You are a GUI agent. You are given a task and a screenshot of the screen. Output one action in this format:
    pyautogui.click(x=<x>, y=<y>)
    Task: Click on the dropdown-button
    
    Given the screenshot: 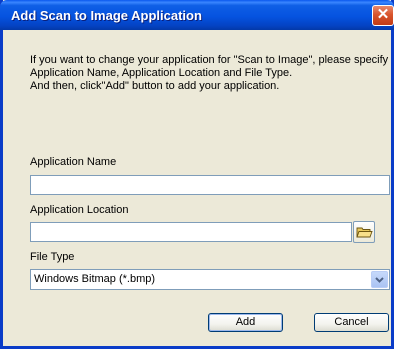 What is the action you would take?
    pyautogui.click(x=379, y=279)
    